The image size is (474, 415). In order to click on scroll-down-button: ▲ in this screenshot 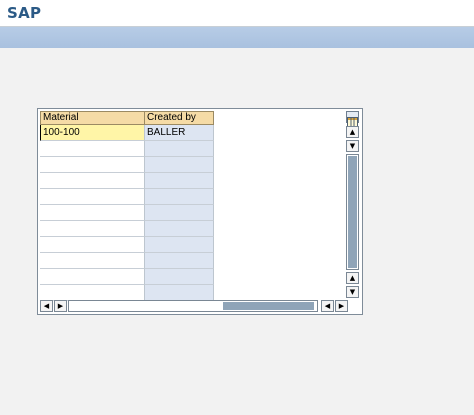, I will do `click(352, 278)`.